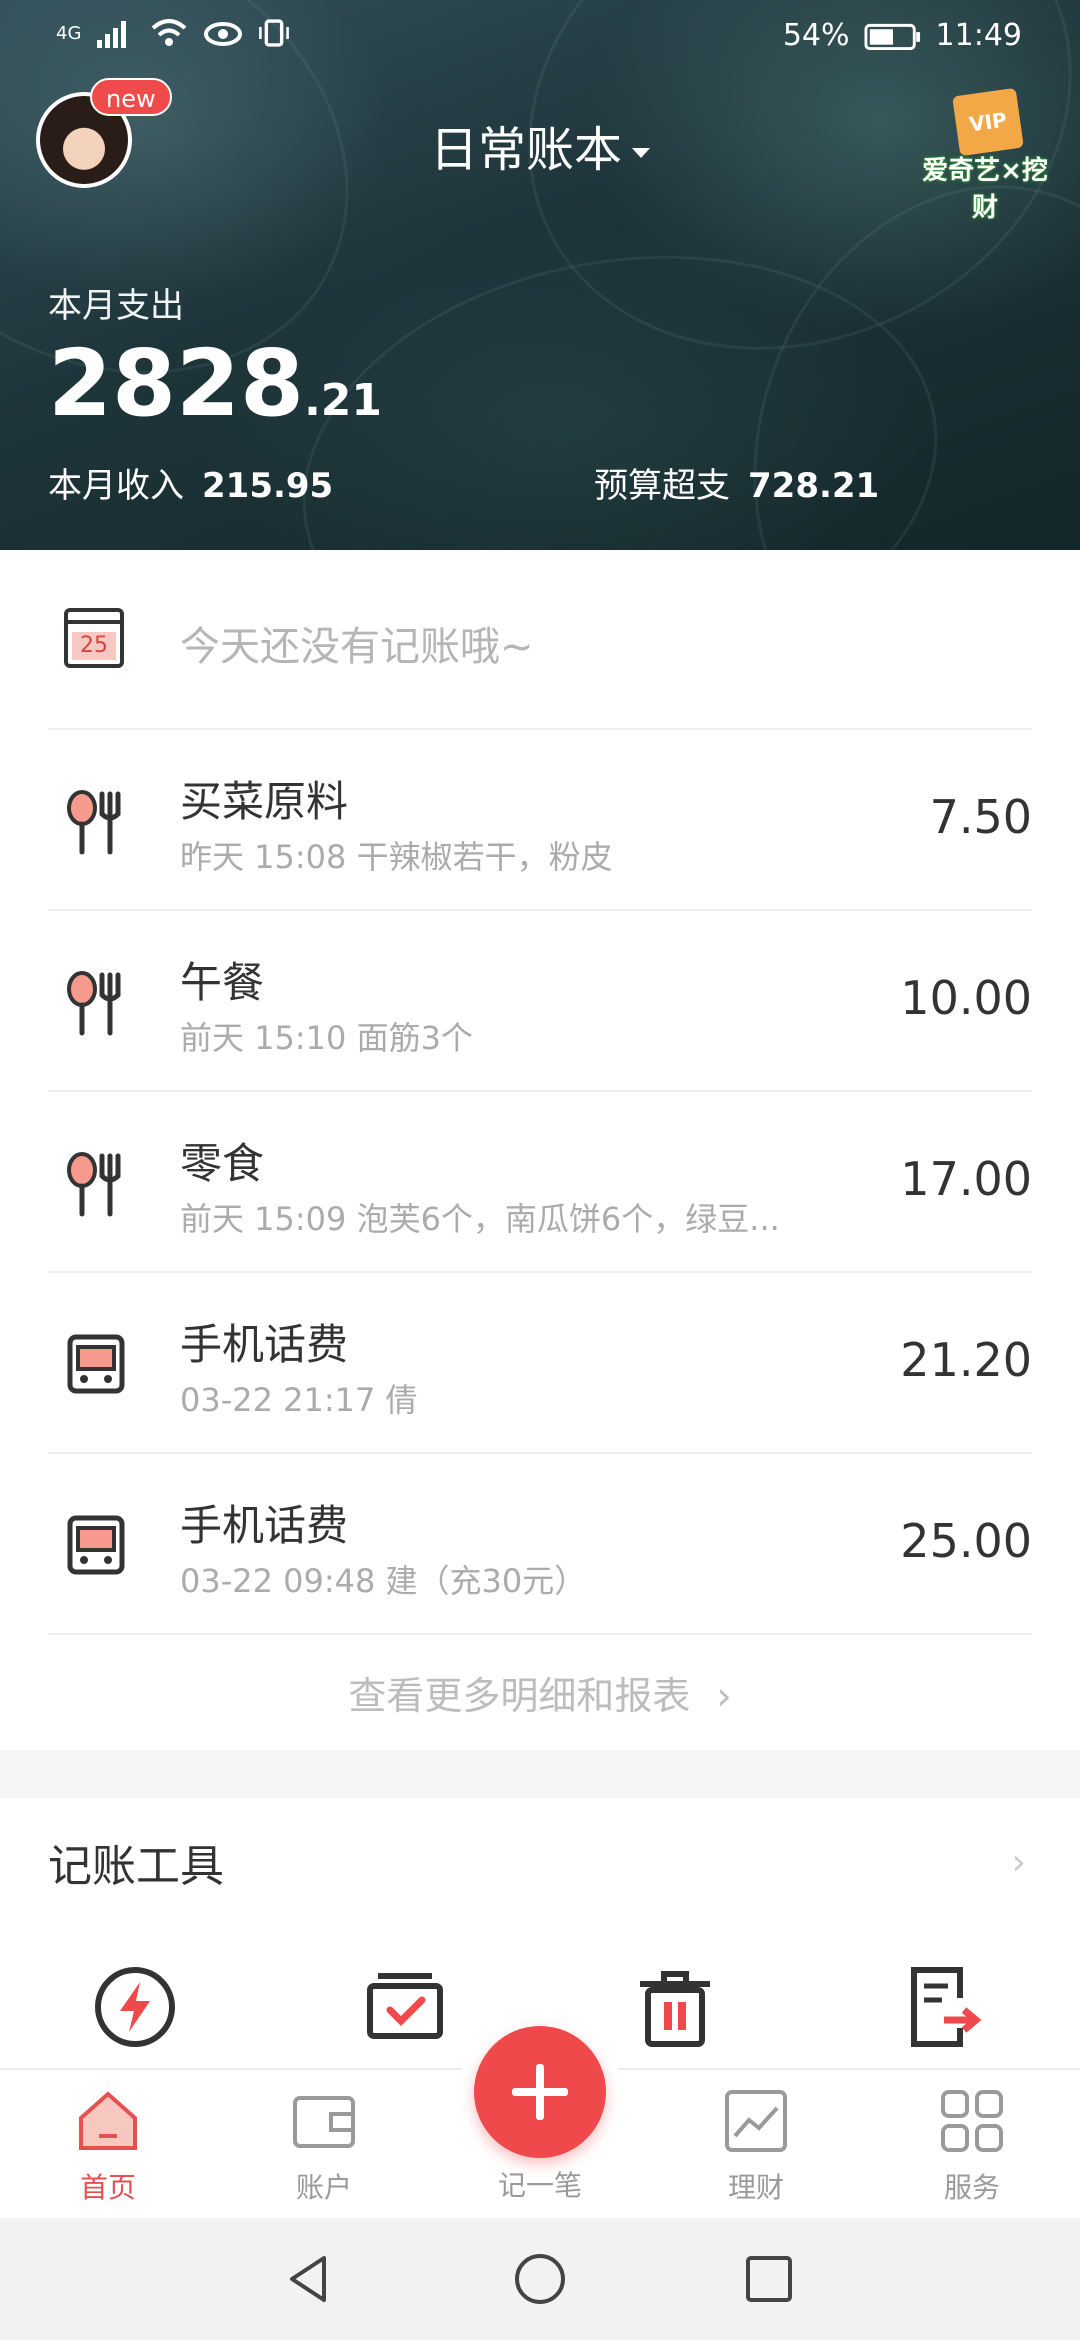  I want to click on lightning-icon, so click(135, 2007).